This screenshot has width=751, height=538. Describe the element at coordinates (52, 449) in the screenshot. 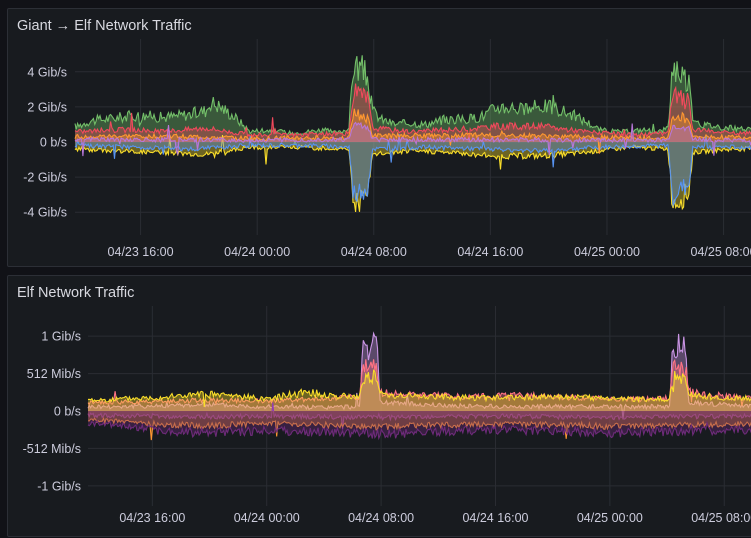

I see `y-tick-label: -512 Mib/s` at that location.